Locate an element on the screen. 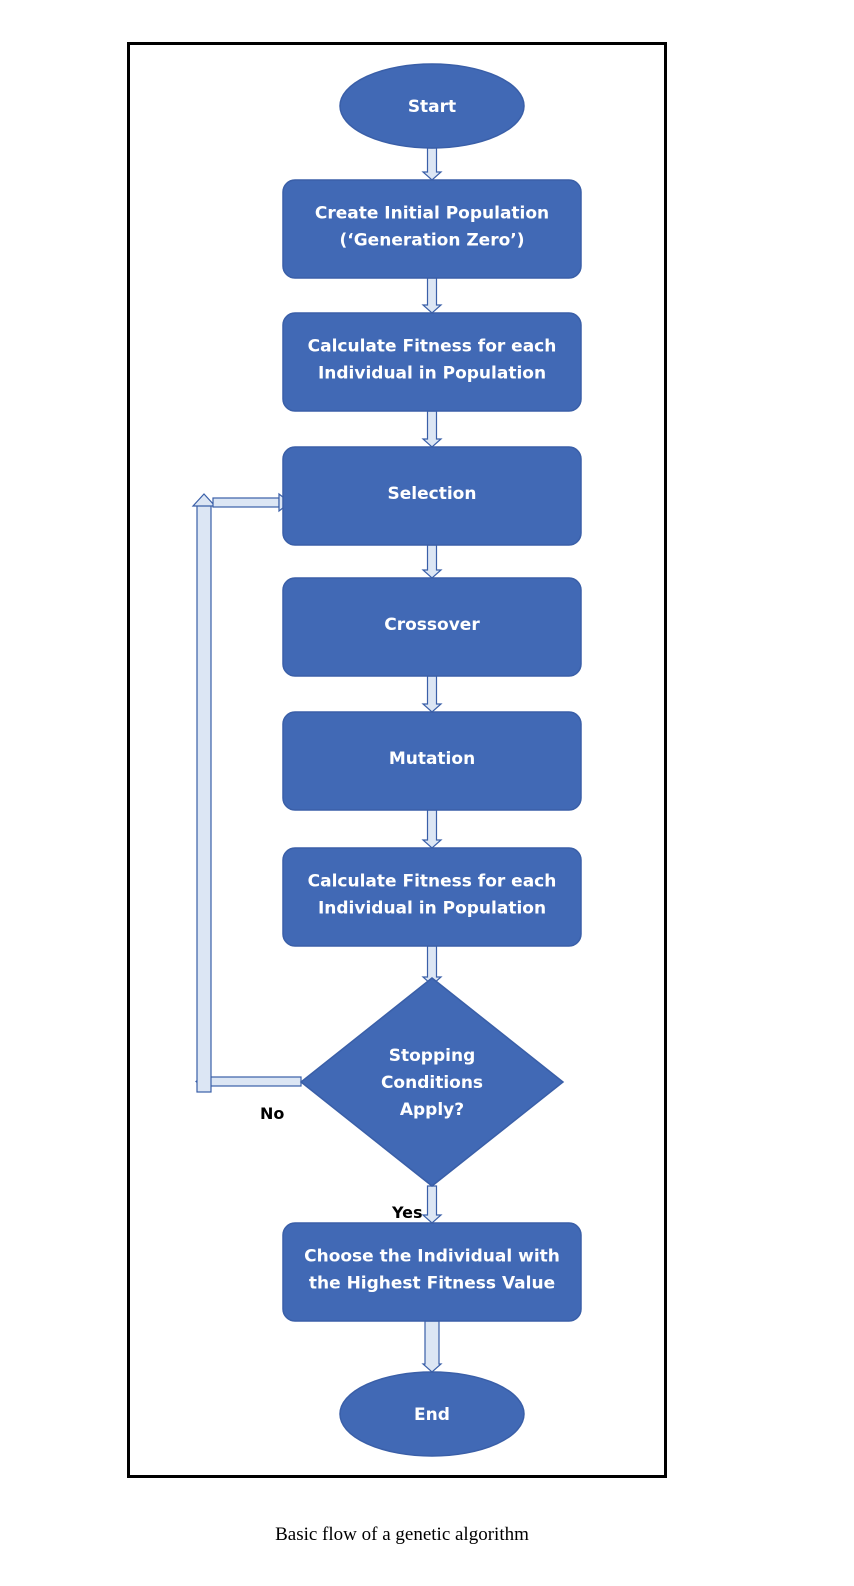 The width and height of the screenshot is (854, 1586). no-branch-horizontal-arrow is located at coordinates (253, 1081).